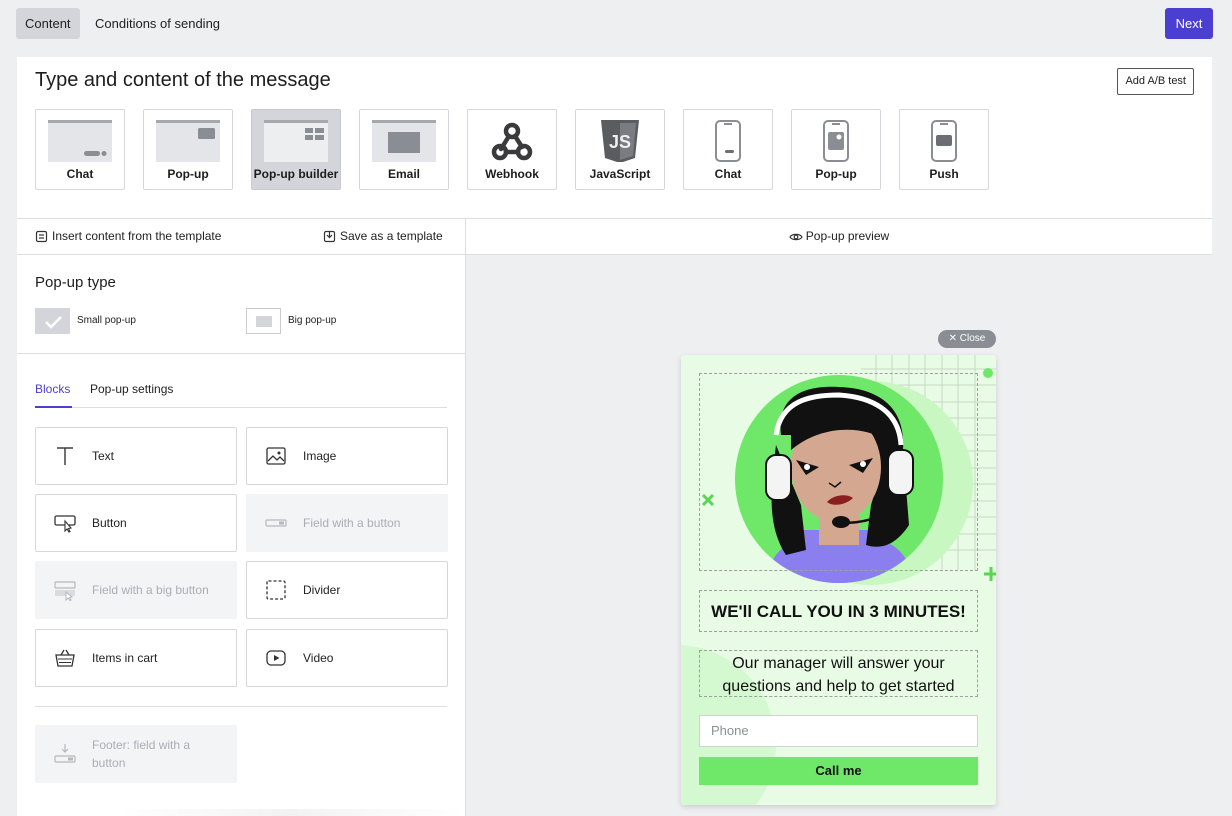  I want to click on cart-icon, so click(65, 658).